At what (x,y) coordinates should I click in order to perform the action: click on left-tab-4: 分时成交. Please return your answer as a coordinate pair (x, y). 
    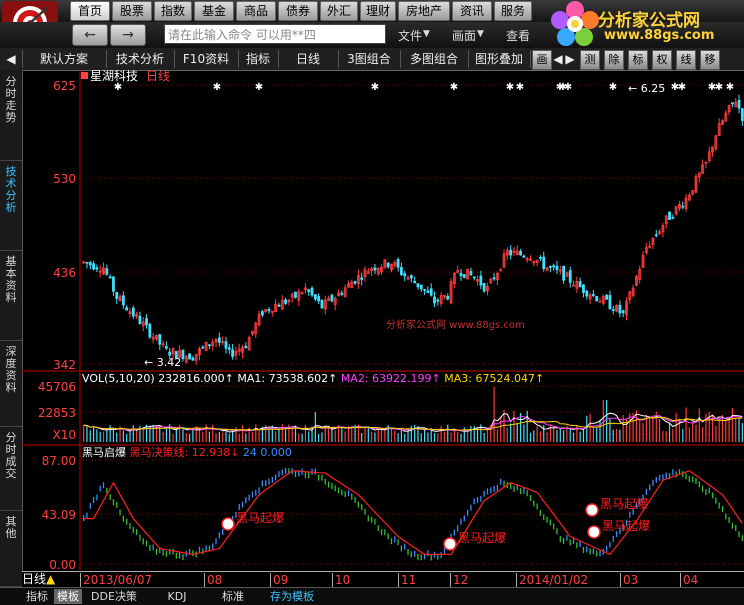
    Looking at the image, I should click on (11, 471).